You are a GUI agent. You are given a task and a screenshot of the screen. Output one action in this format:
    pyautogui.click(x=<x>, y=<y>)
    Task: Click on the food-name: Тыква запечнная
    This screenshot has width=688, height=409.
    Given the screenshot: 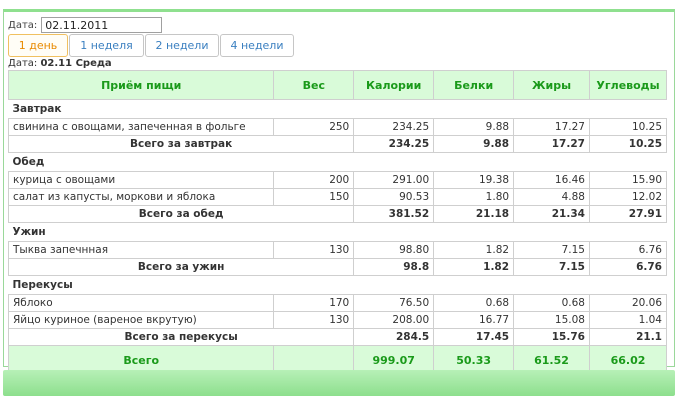 What is the action you would take?
    pyautogui.click(x=141, y=250)
    